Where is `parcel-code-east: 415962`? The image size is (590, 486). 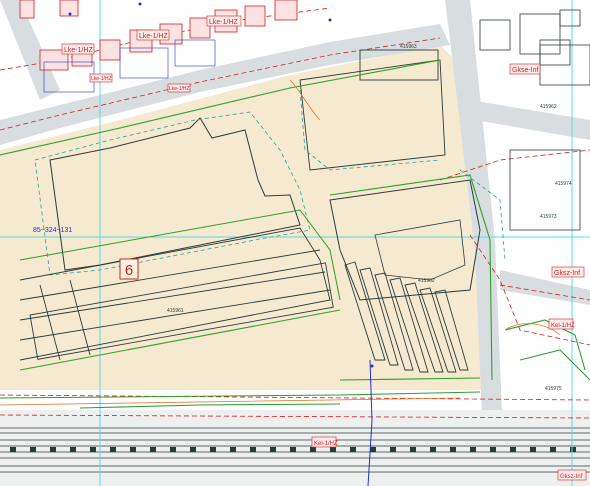
parcel-code-east: 415962 is located at coordinates (426, 281).